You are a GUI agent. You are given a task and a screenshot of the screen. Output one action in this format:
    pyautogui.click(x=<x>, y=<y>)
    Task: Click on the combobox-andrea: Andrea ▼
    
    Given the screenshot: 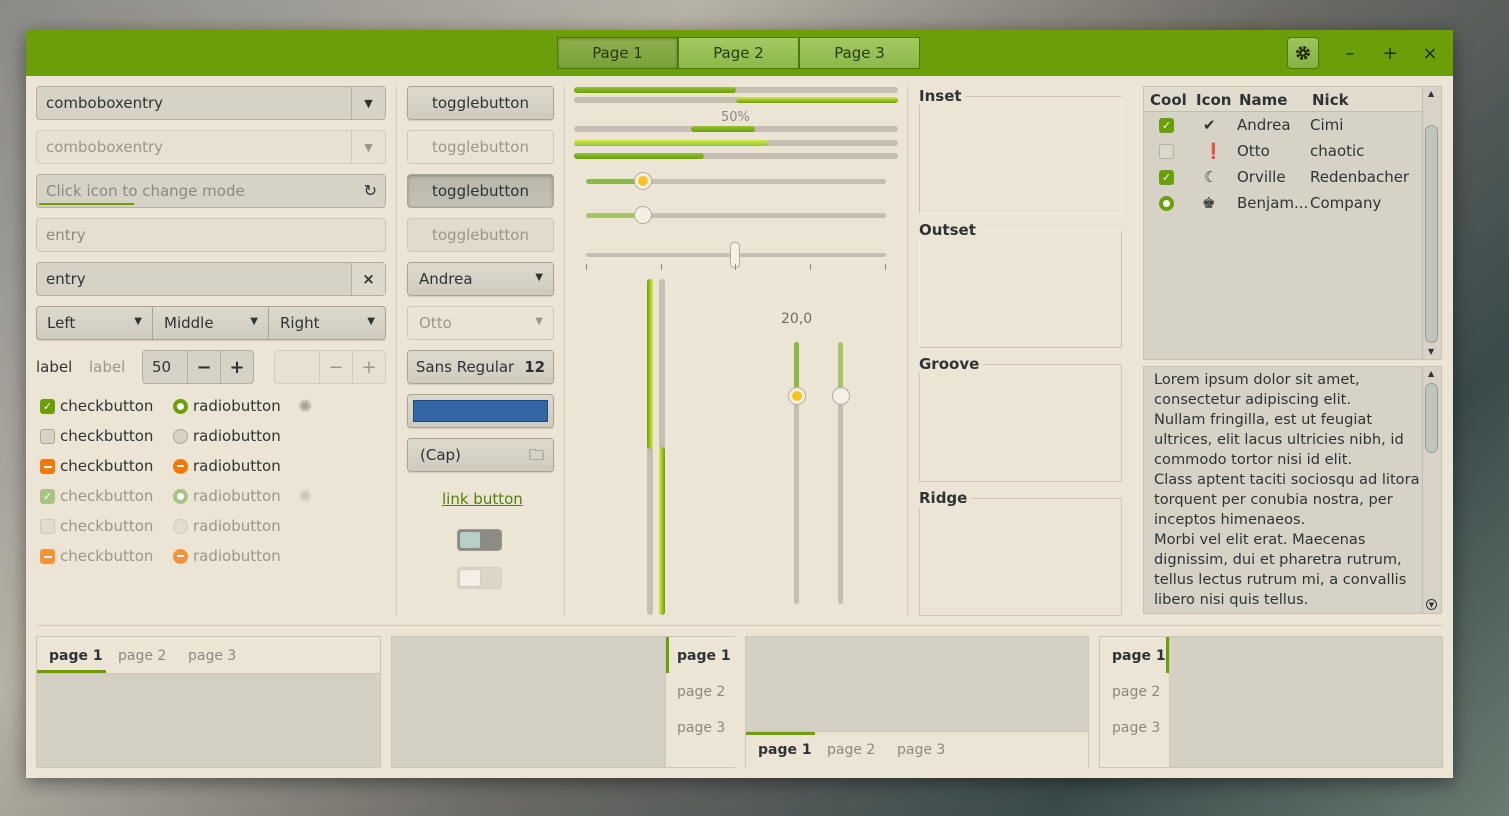 What is the action you would take?
    pyautogui.click(x=480, y=279)
    